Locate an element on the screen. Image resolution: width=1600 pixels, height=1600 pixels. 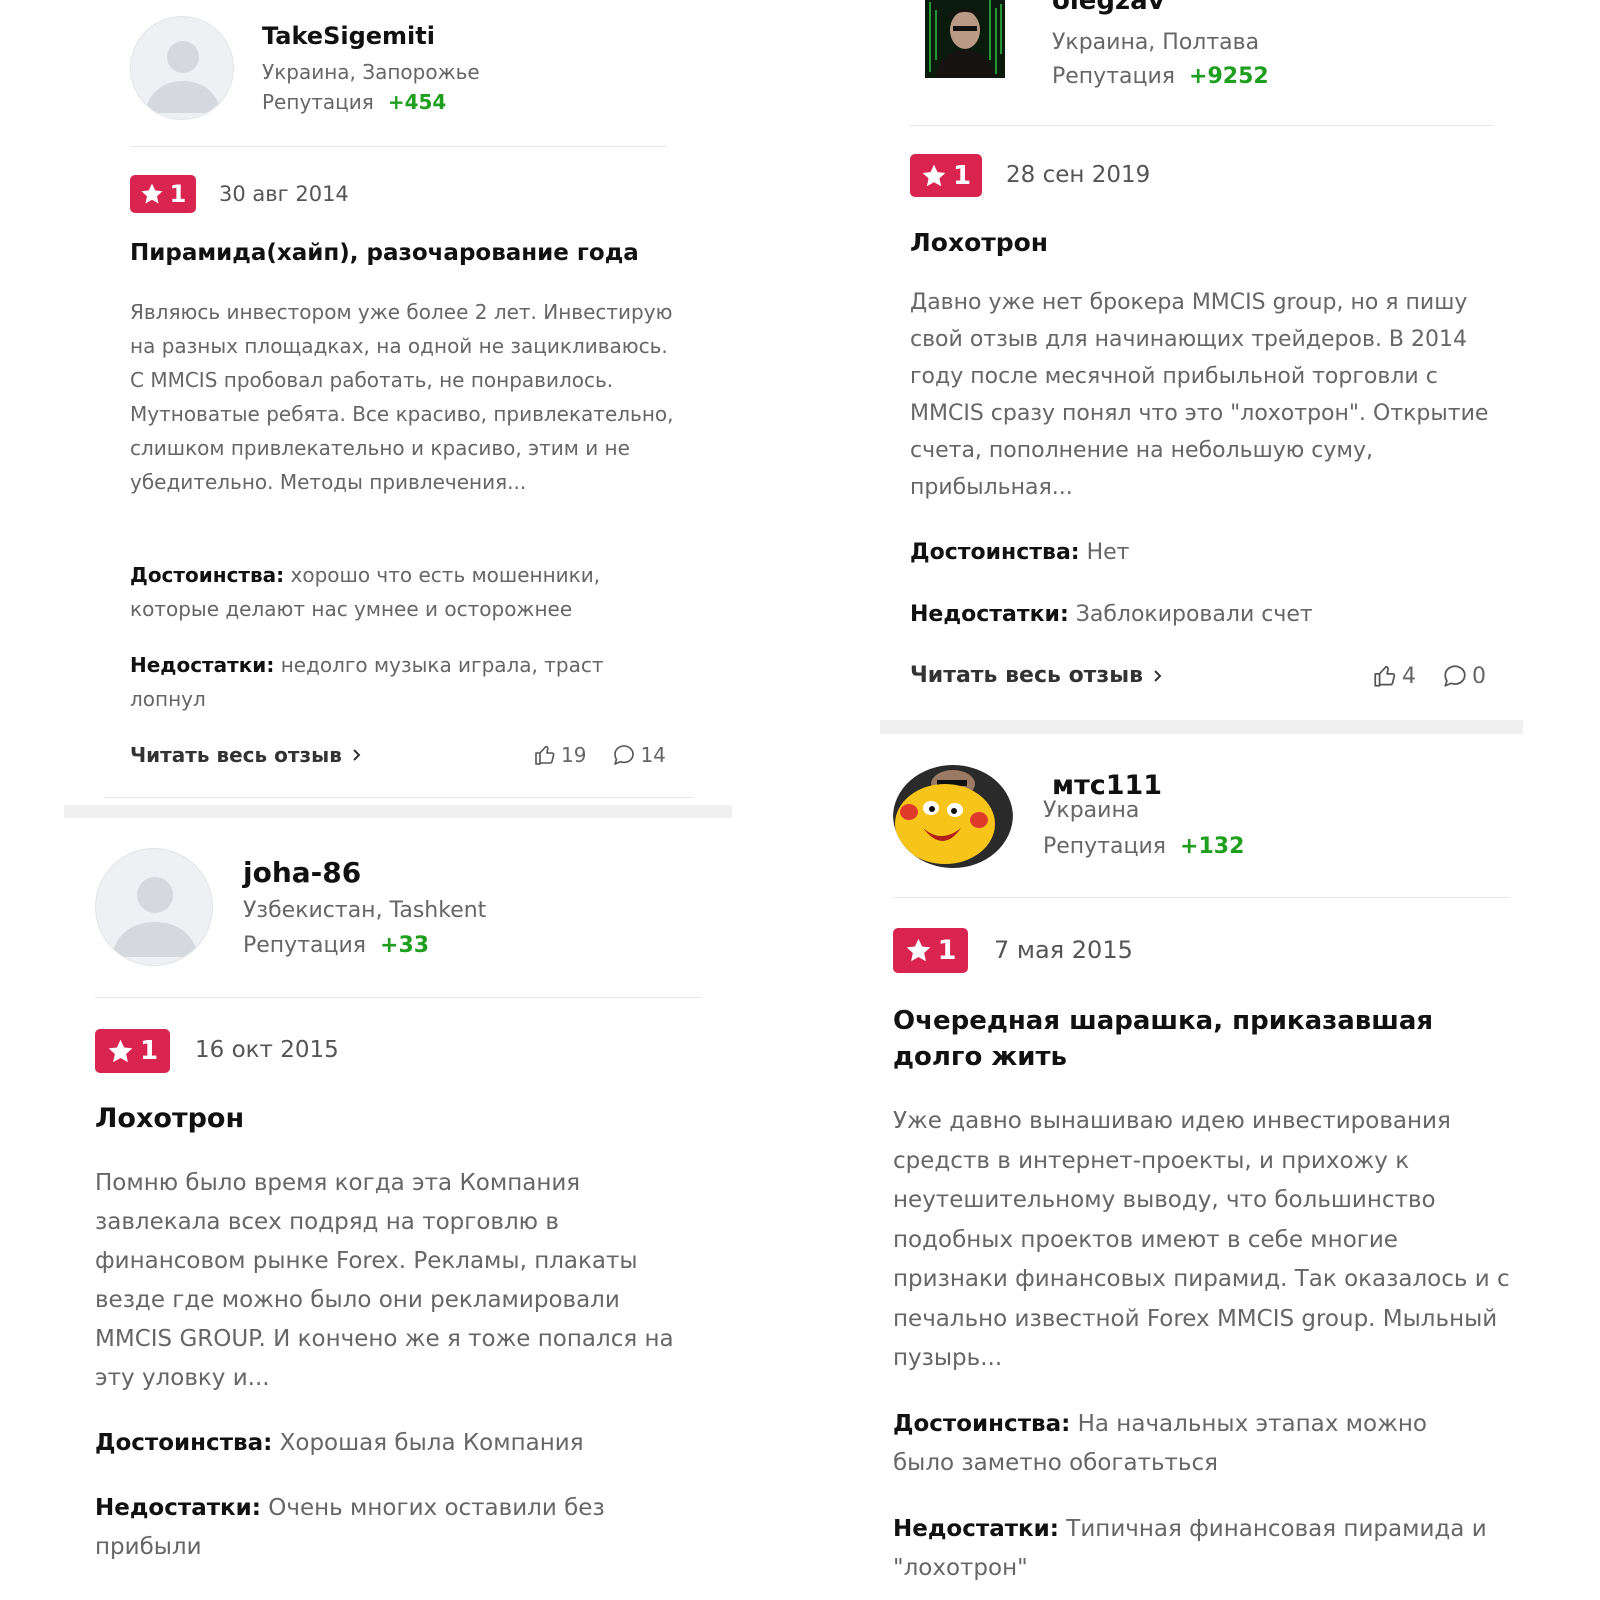
review-stats: 19 14 is located at coordinates (599, 755).